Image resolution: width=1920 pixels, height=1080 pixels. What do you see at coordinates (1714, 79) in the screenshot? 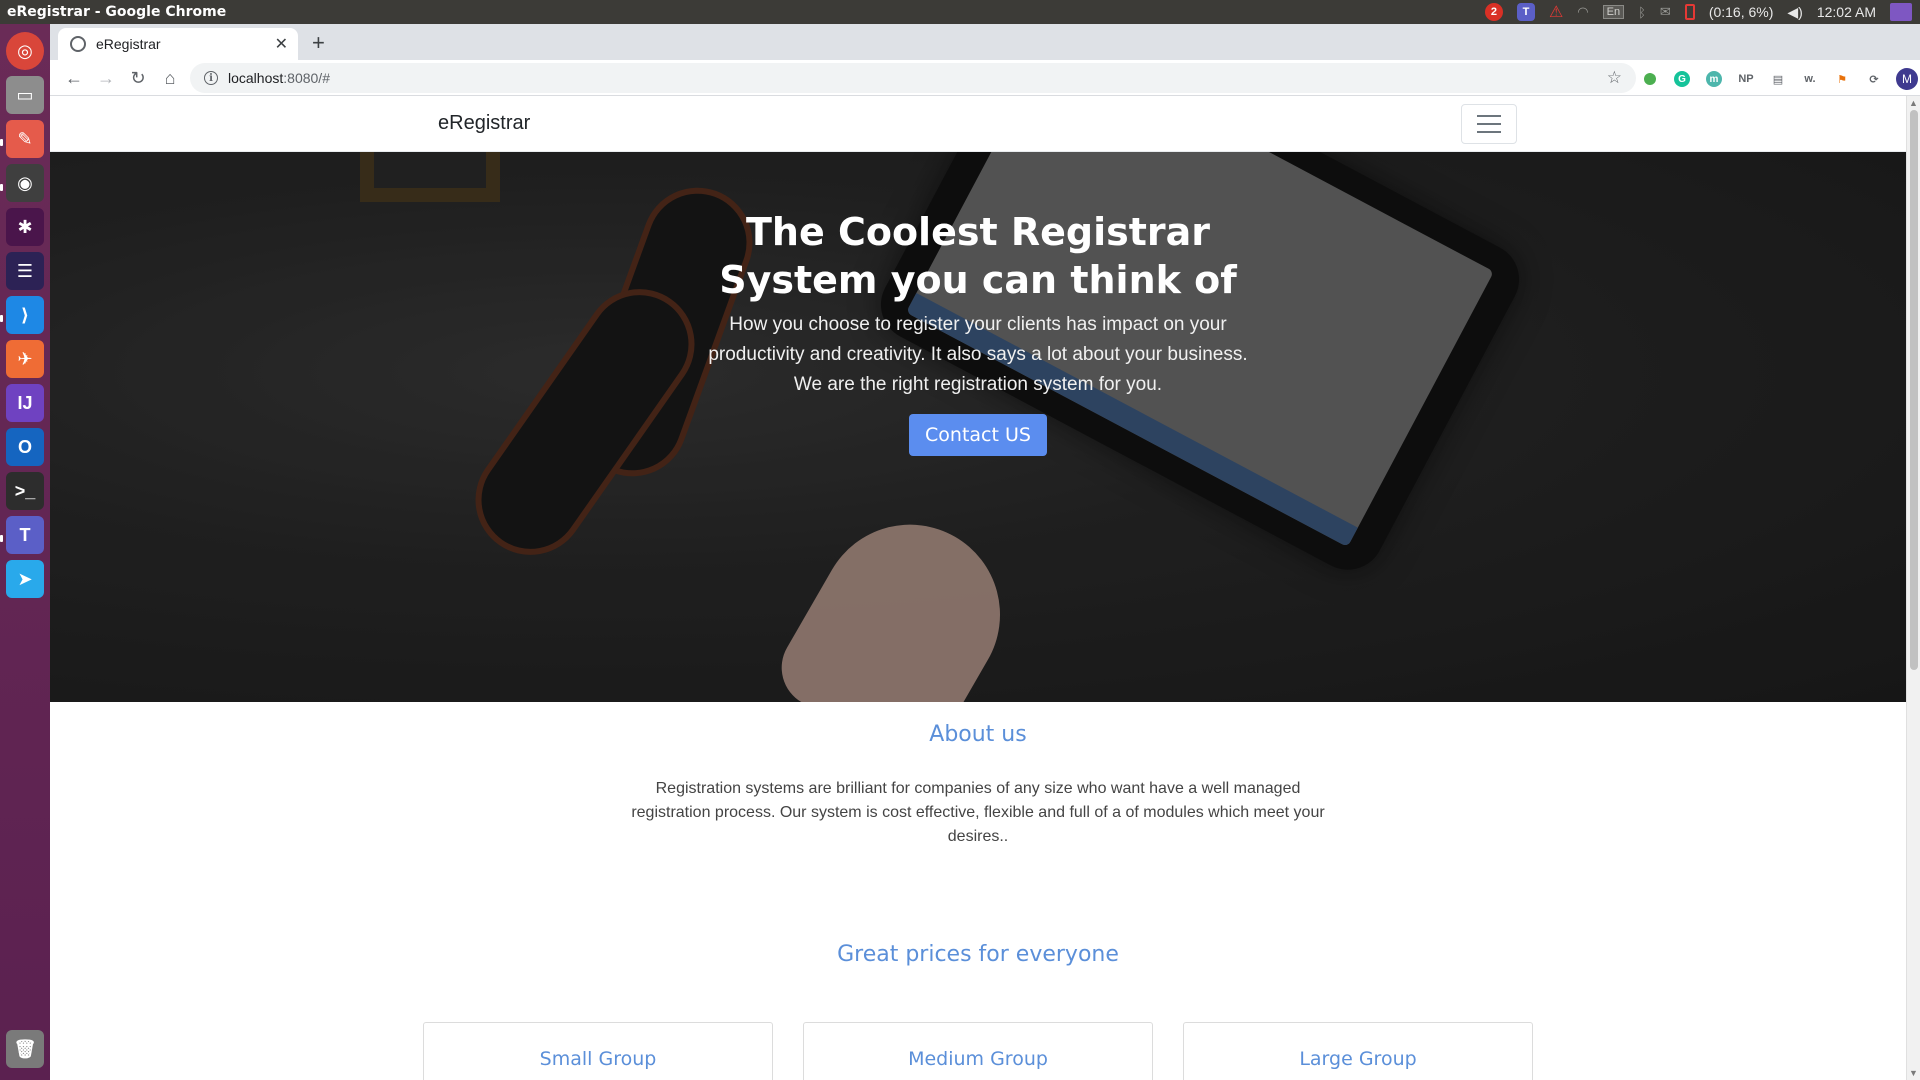
I see `m-extension-icon: m` at bounding box center [1714, 79].